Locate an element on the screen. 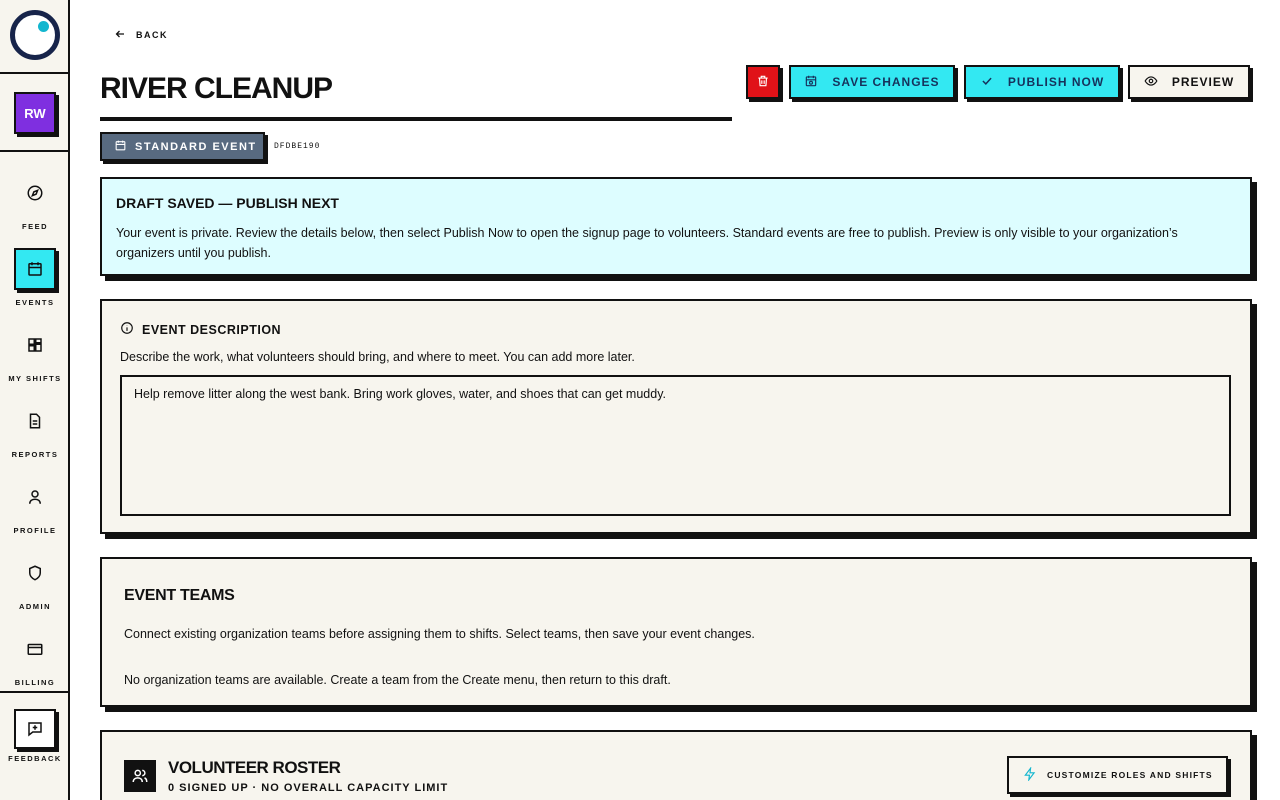 The width and height of the screenshot is (1280, 800). publish-now-button: PUBLISH NOW is located at coordinates (1042, 82).